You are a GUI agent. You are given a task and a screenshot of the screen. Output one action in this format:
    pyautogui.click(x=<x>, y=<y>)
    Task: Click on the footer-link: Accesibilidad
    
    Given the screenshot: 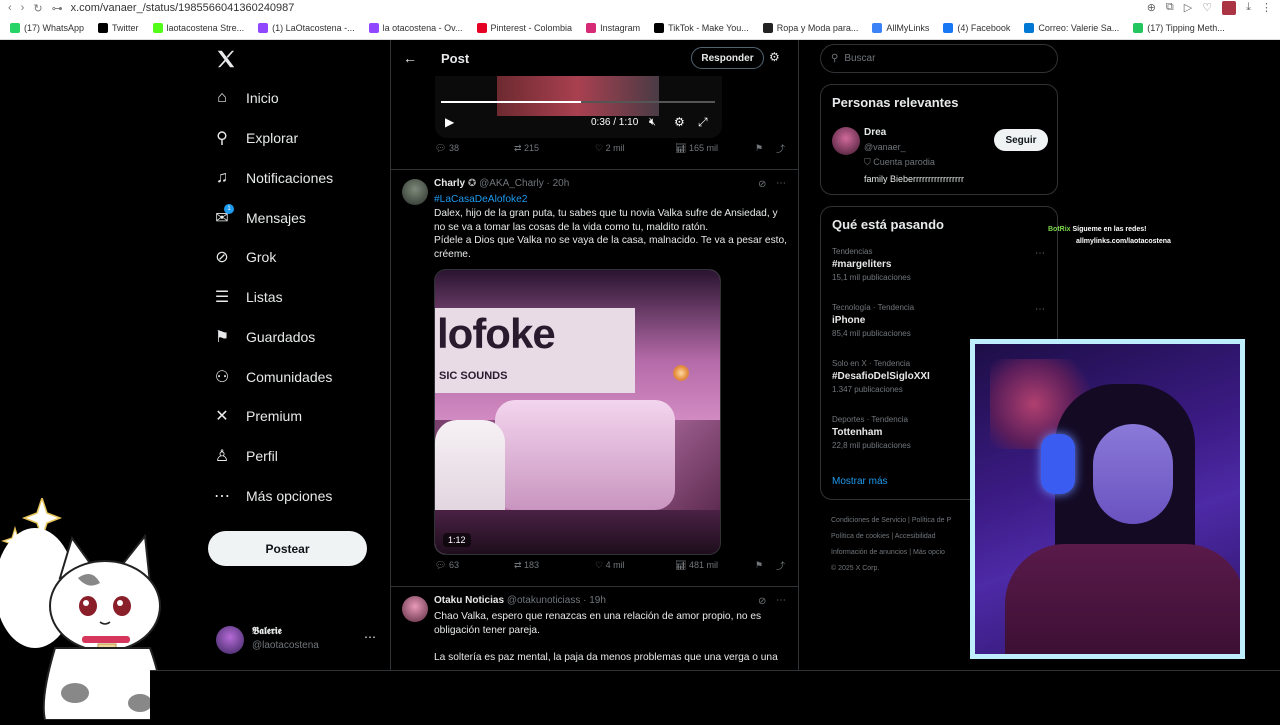 What is the action you would take?
    pyautogui.click(x=915, y=536)
    